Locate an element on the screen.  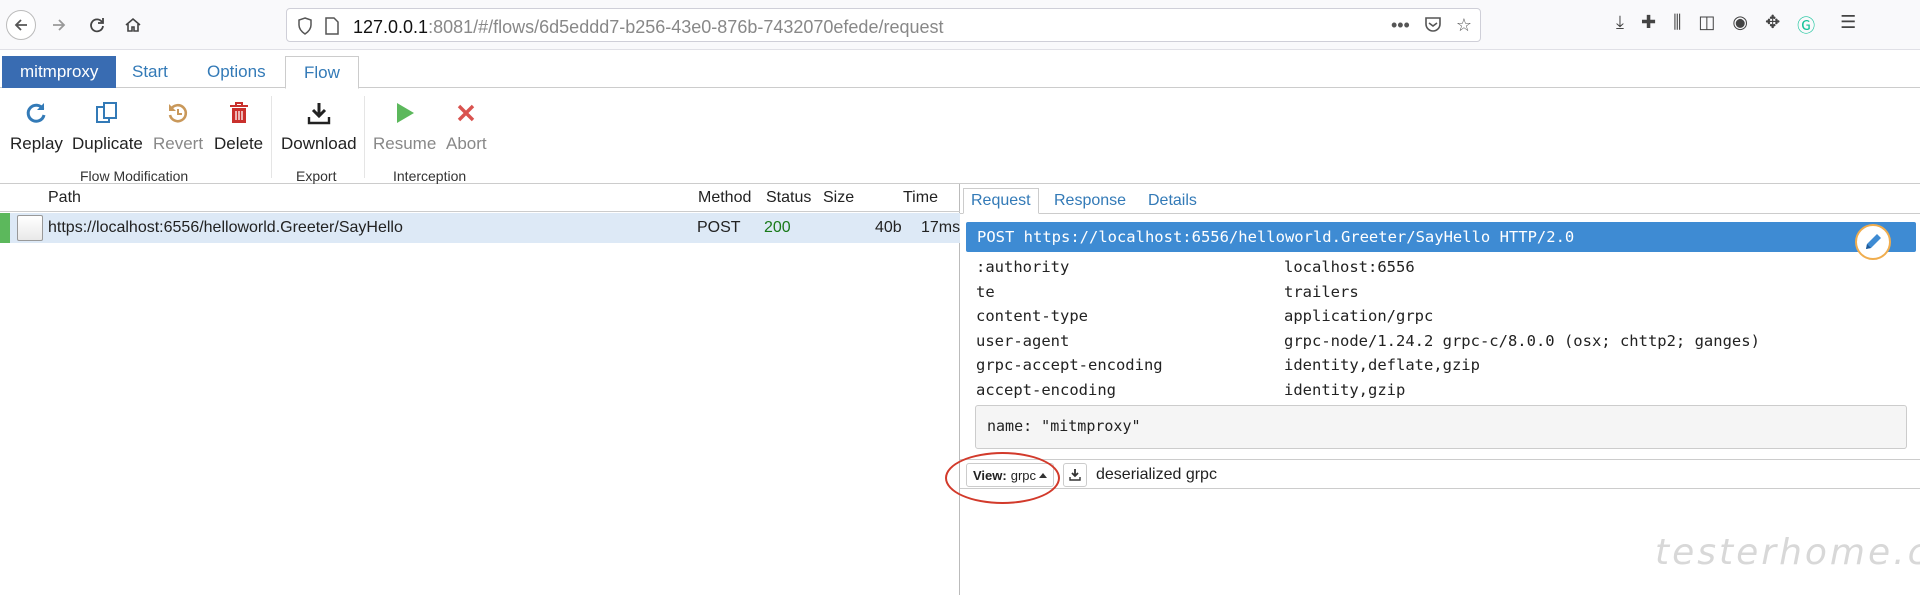
grammarly-icon: Ⓖ is located at coordinates (1806, 25).